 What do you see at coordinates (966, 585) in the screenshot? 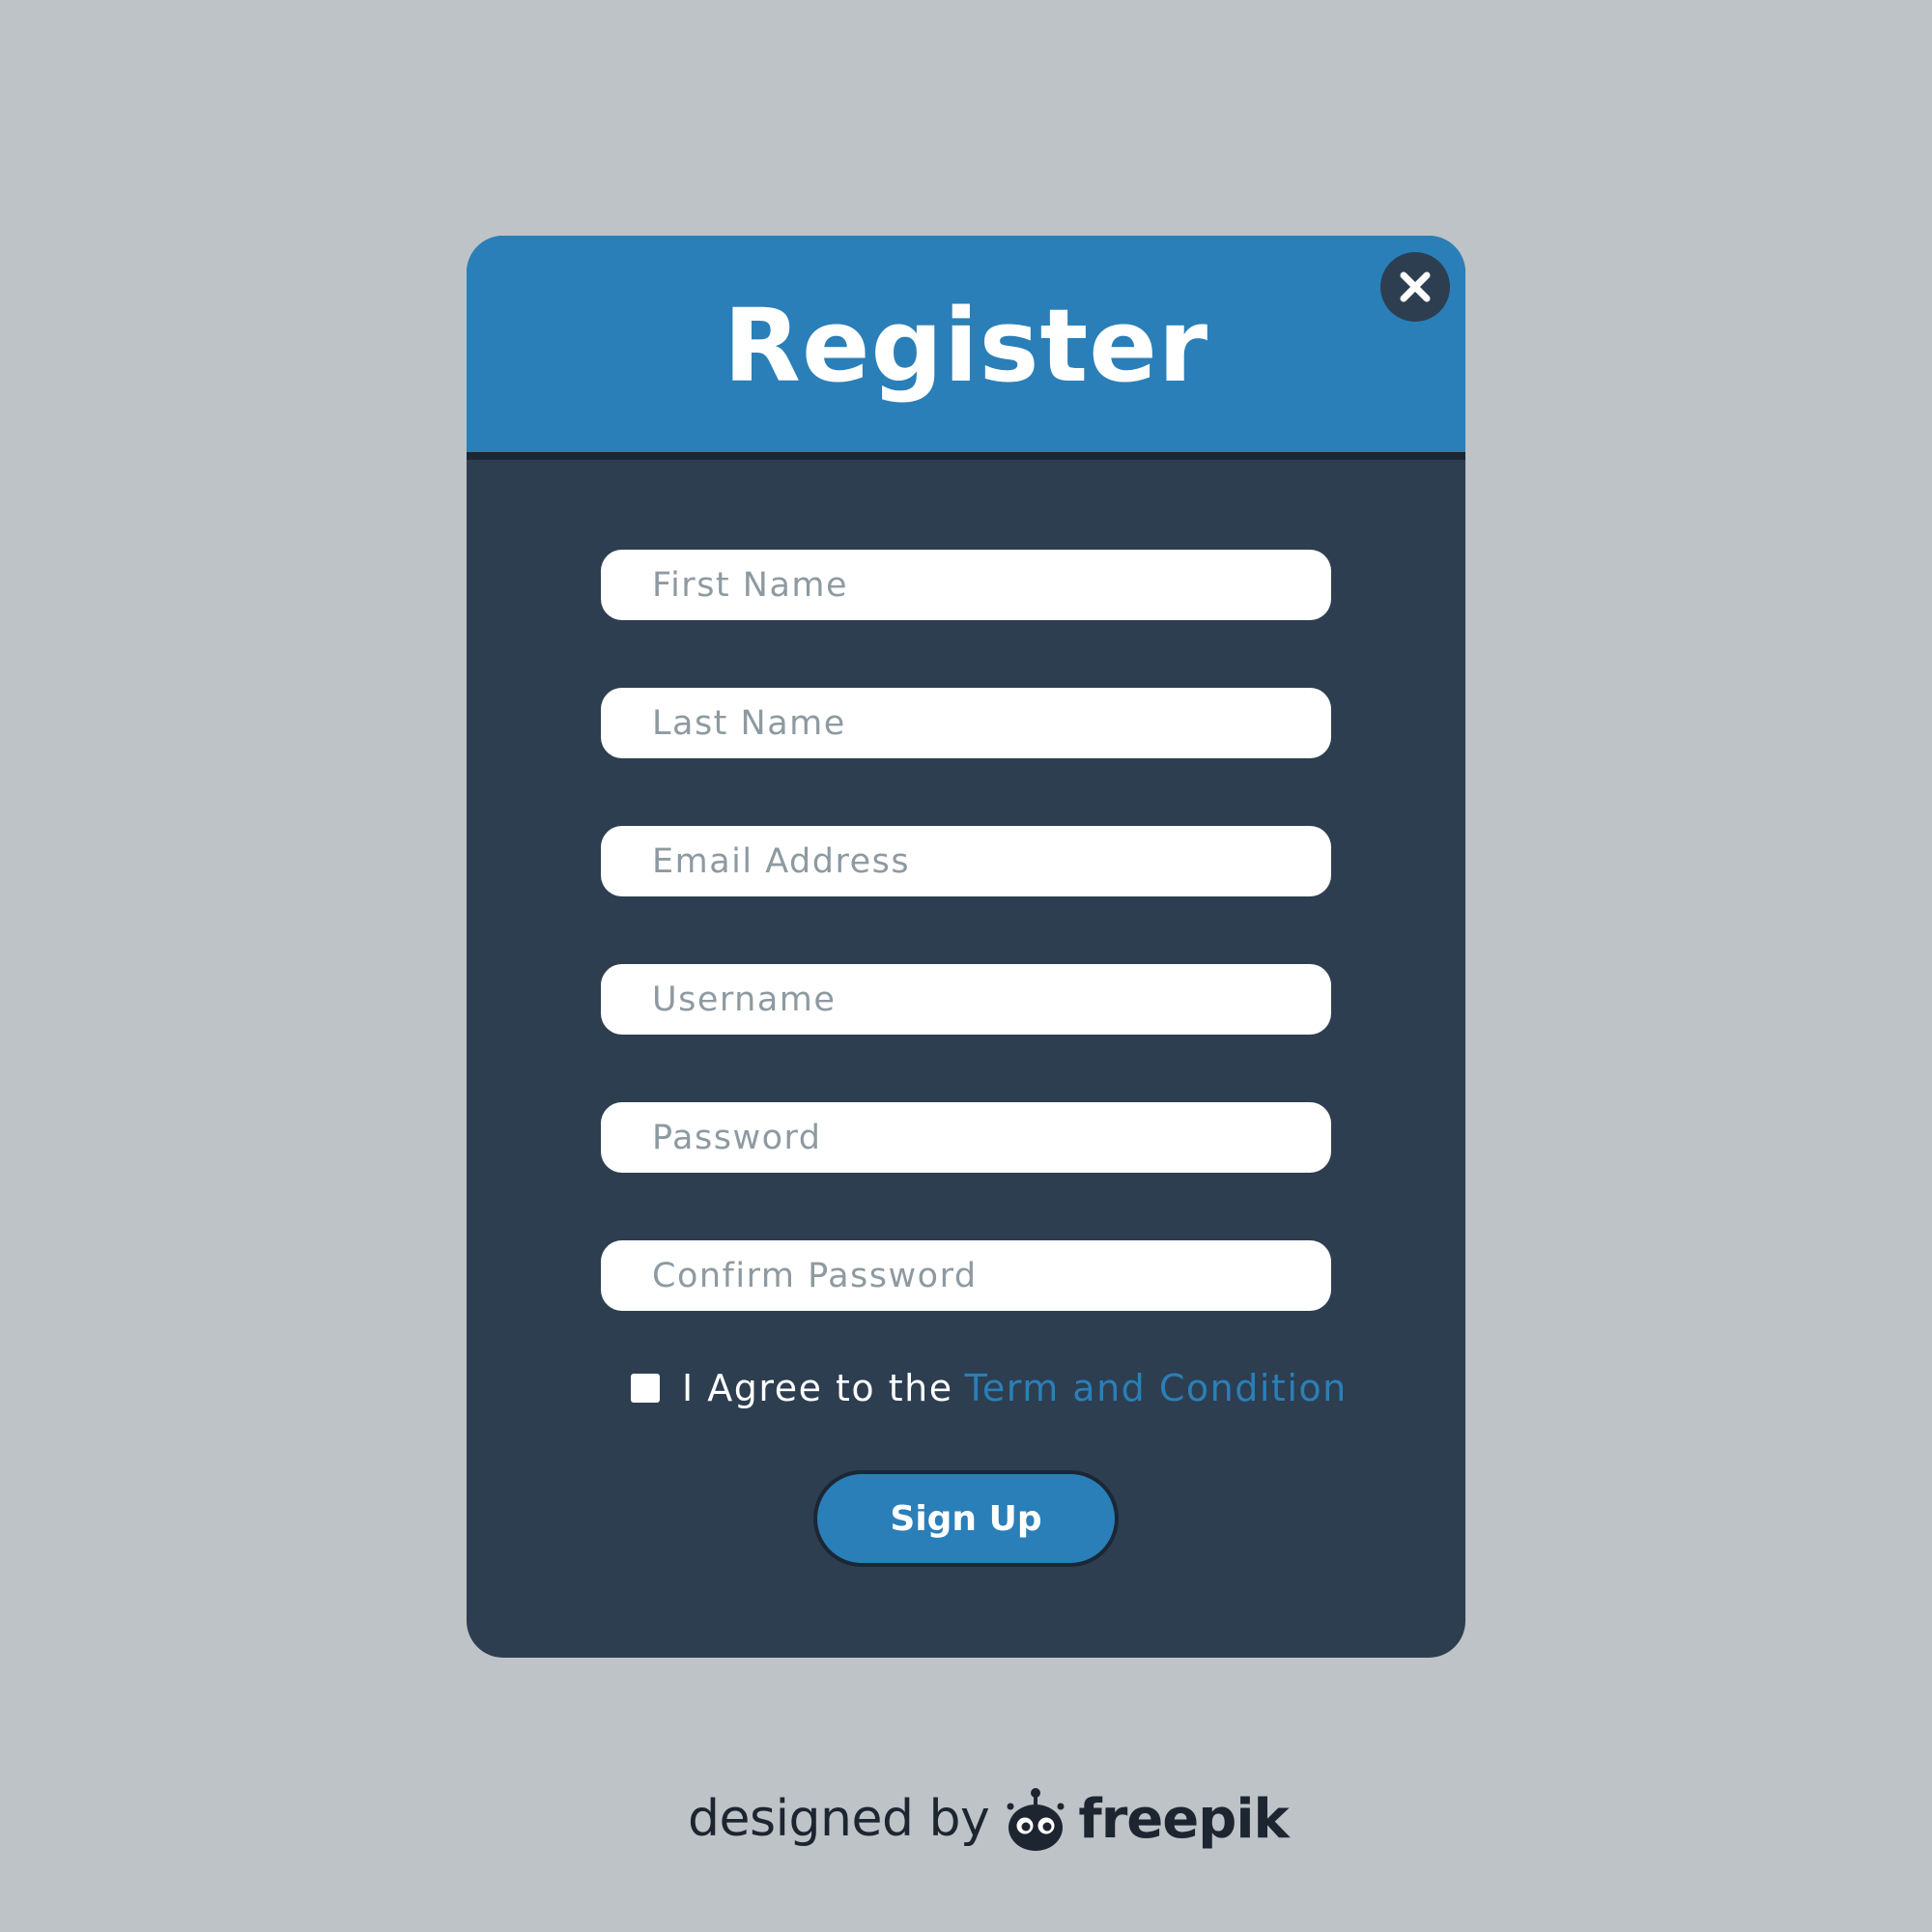
I see `first-name-input` at bounding box center [966, 585].